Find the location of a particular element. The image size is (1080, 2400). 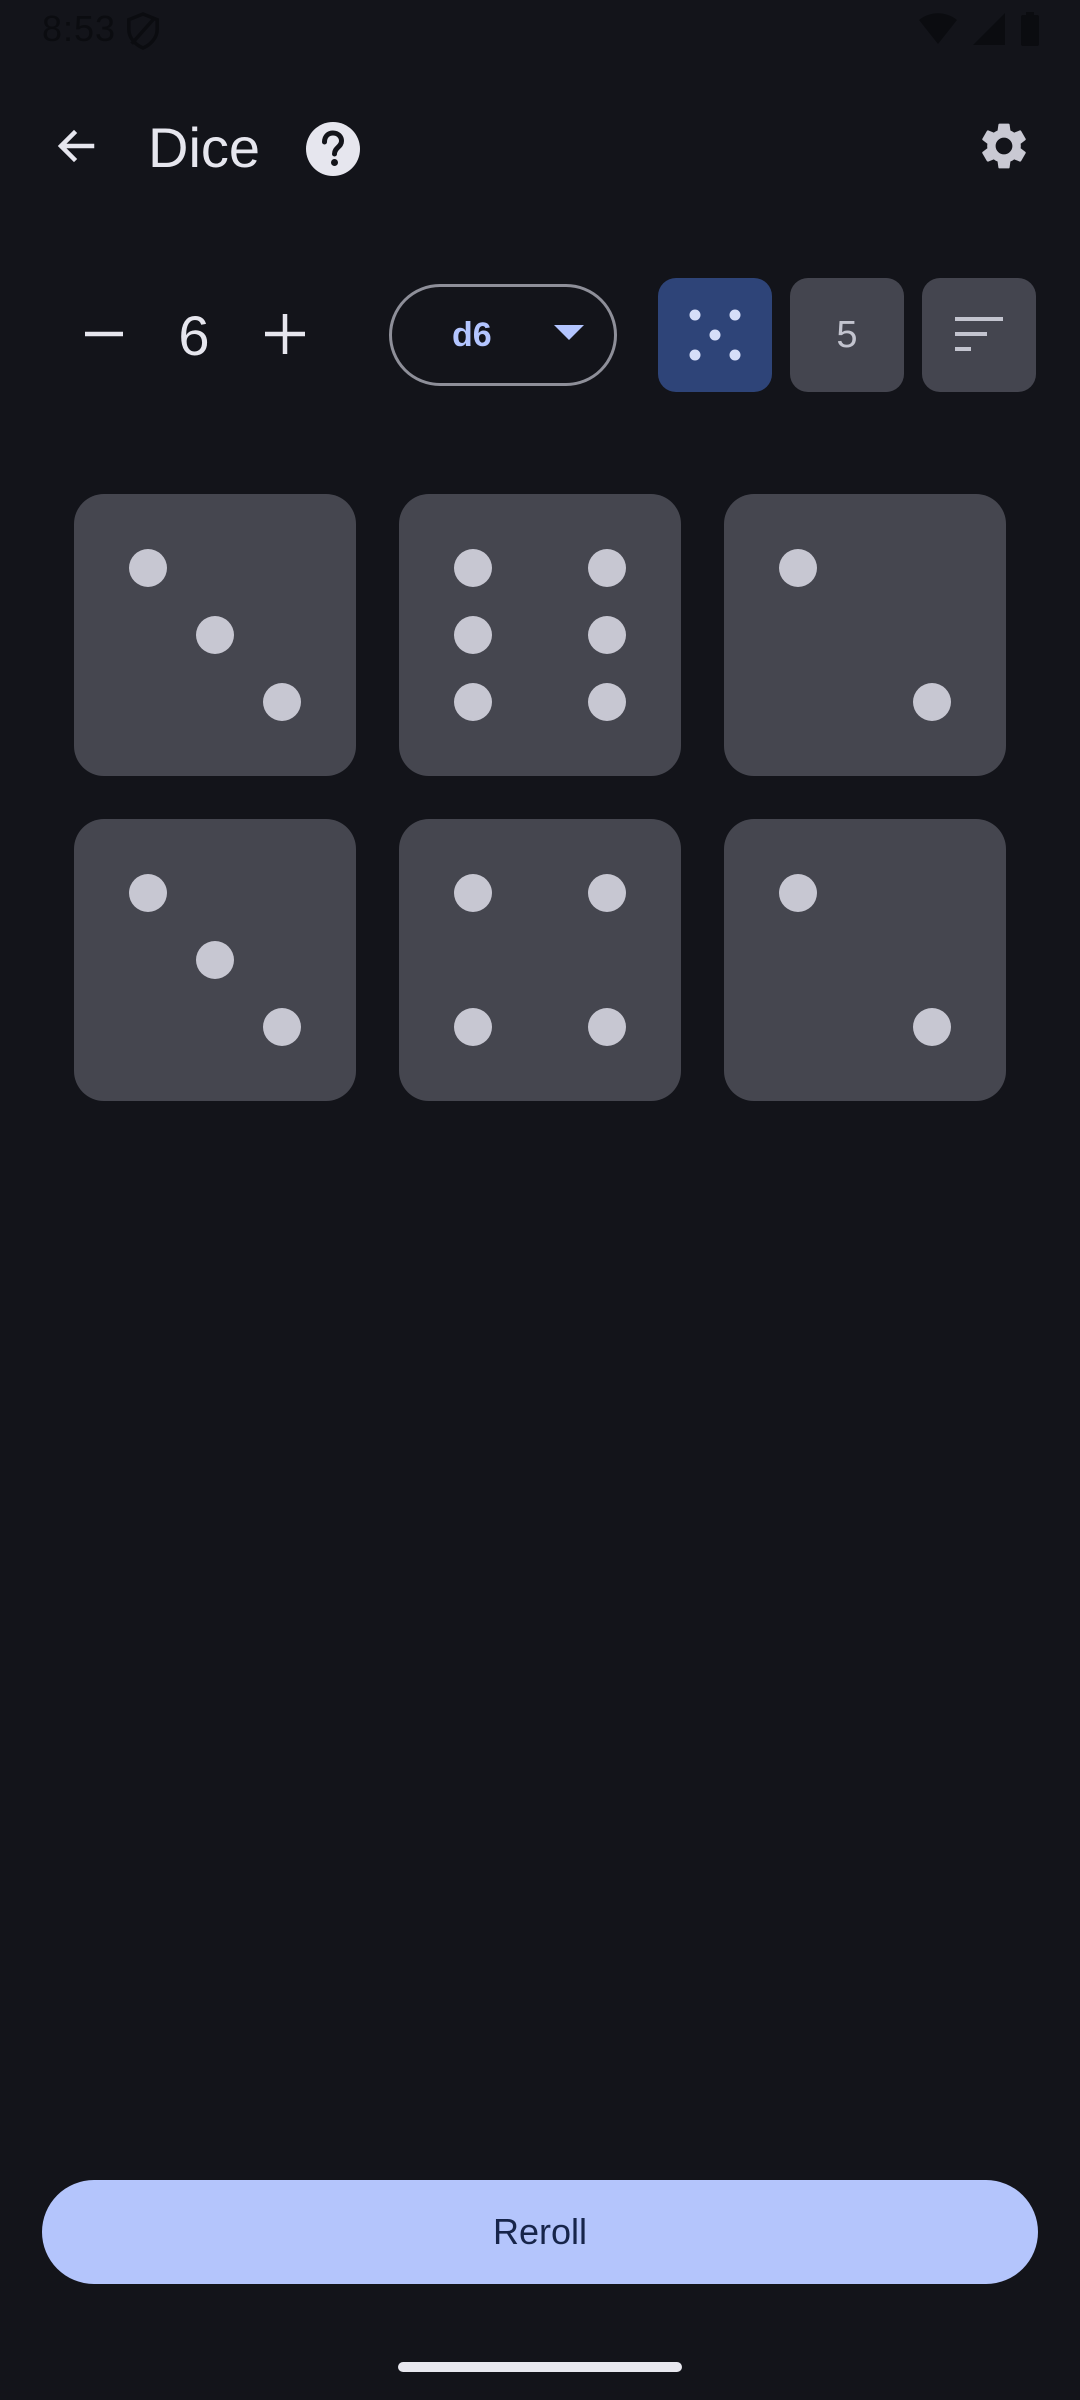

help-button is located at coordinates (333, 149).